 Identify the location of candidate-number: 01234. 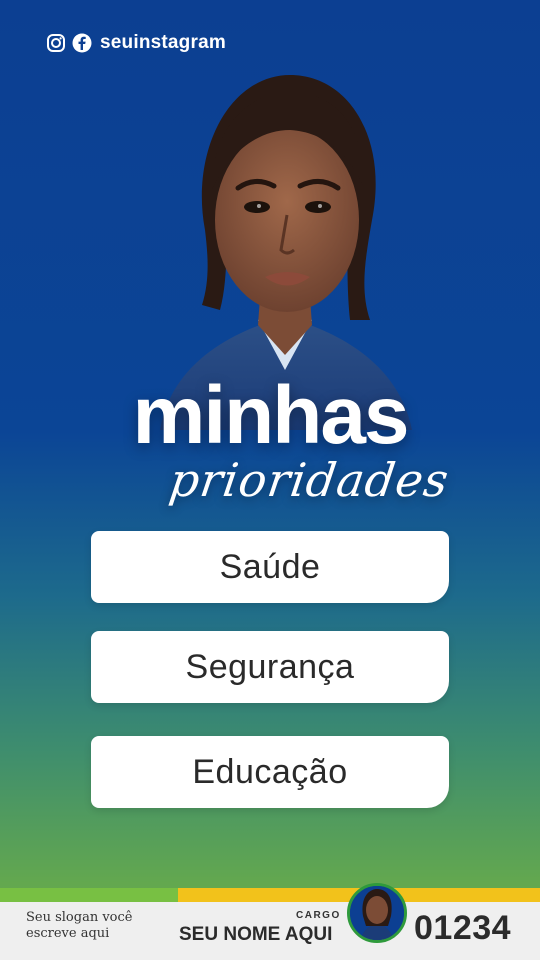
(463, 928).